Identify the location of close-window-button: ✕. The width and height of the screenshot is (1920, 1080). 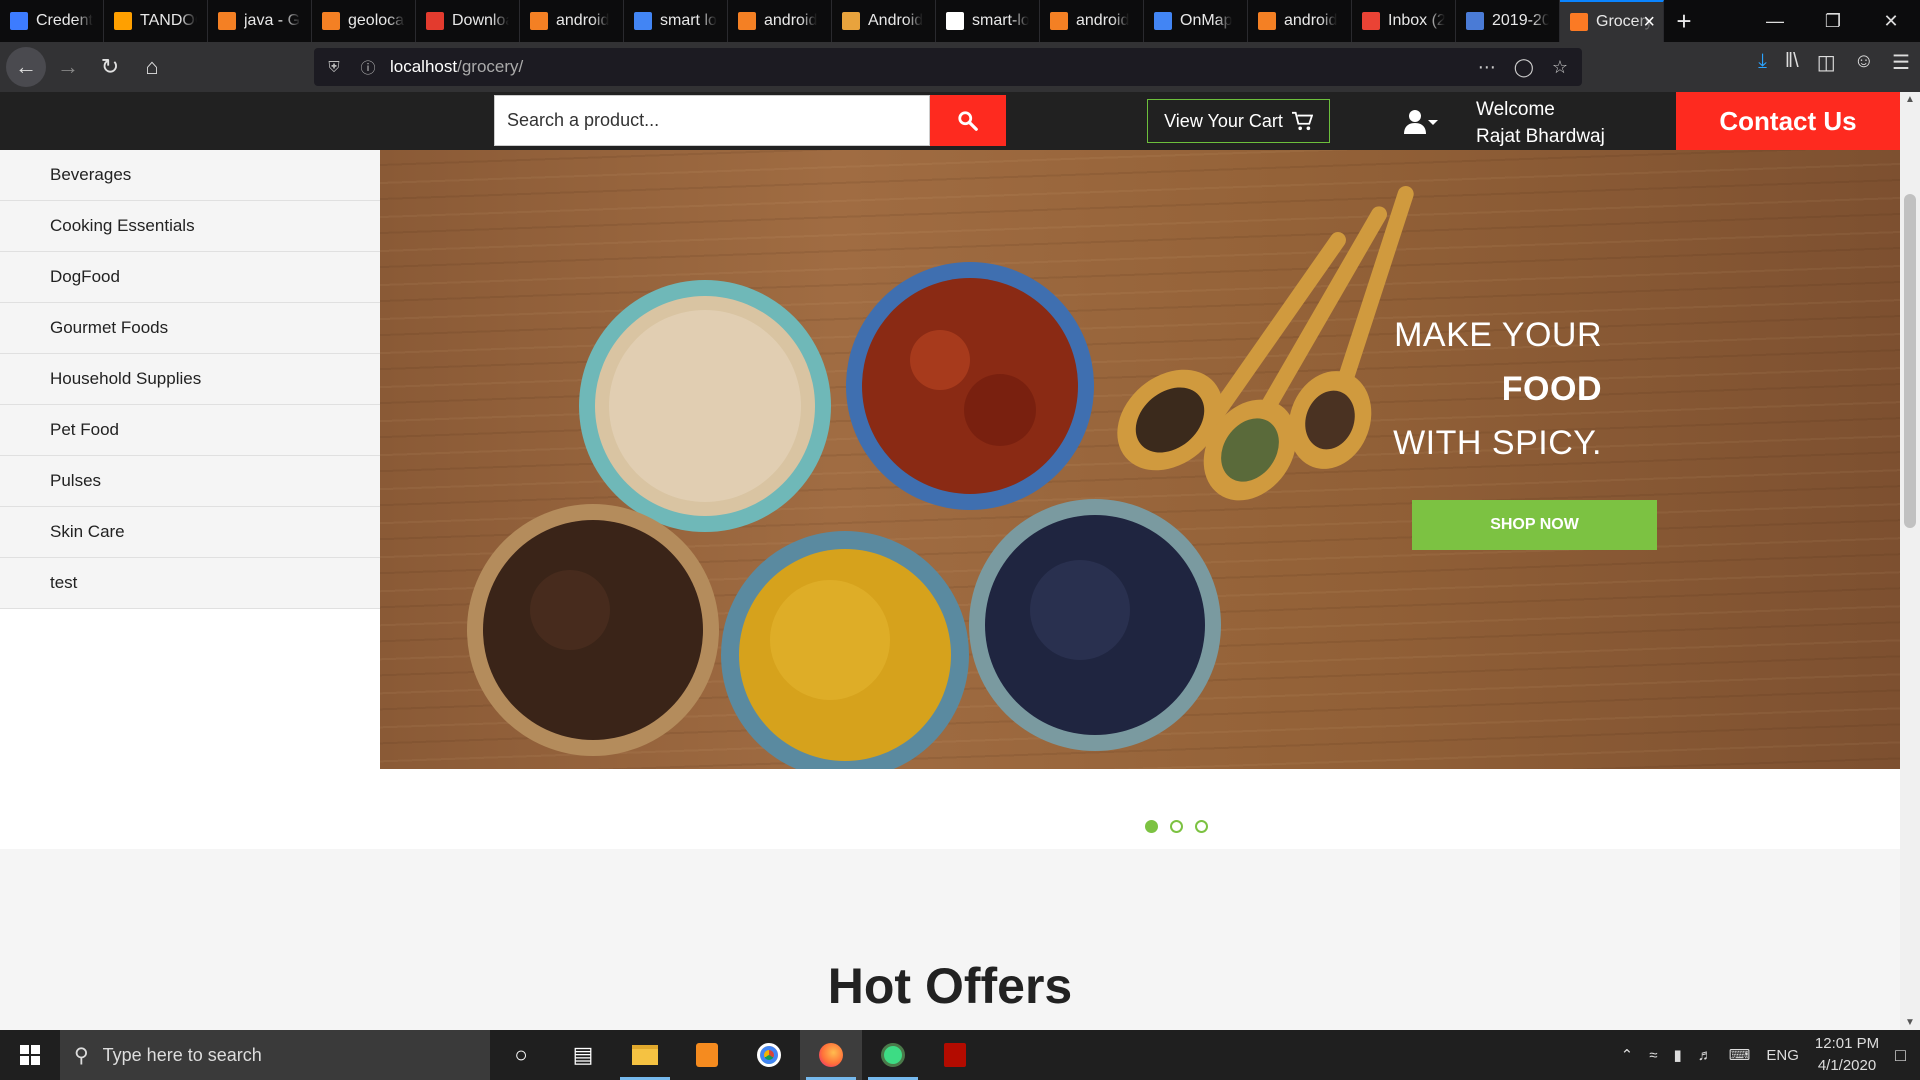
(1891, 21).